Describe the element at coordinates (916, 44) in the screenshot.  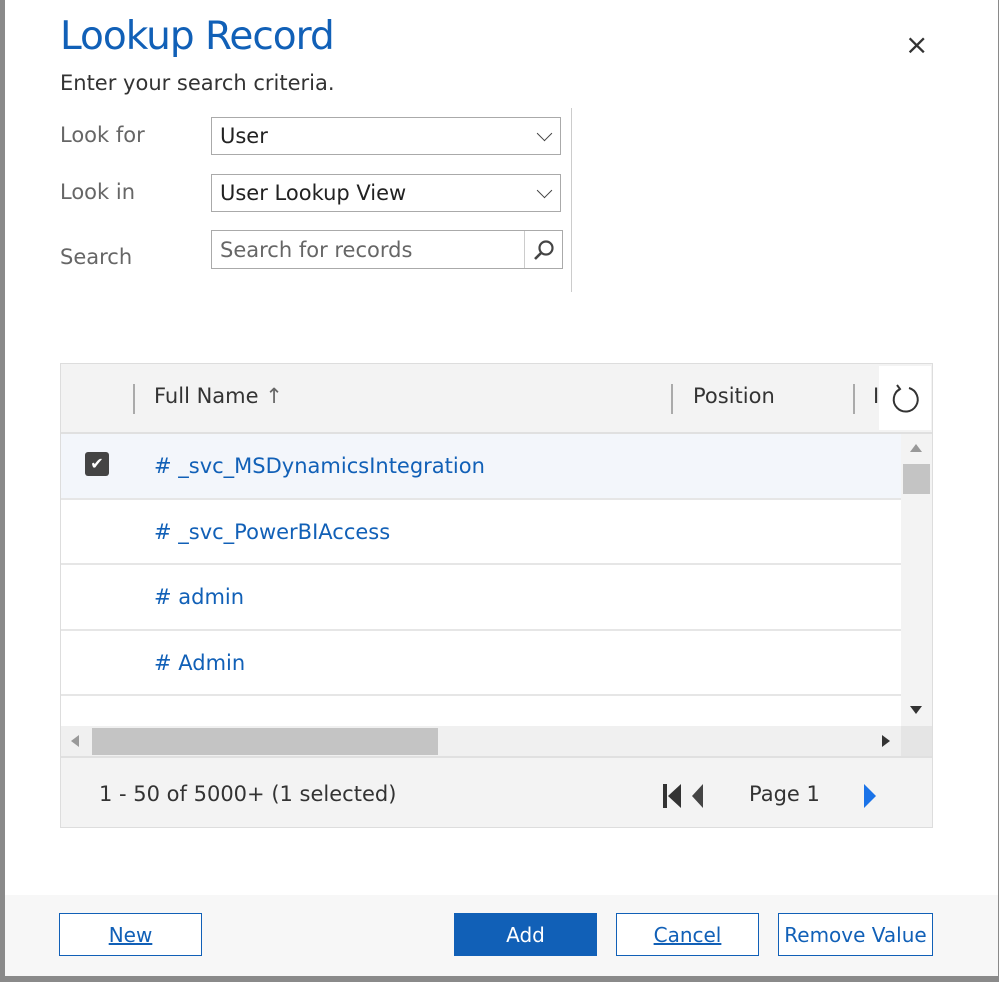
I see `close-icon: ×` at that location.